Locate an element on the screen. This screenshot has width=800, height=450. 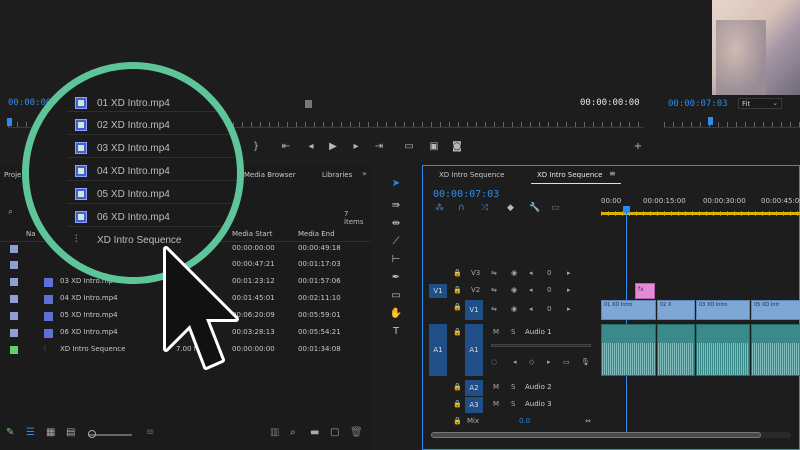
voiceover-icon: ▭ is located at coordinates (566, 362).